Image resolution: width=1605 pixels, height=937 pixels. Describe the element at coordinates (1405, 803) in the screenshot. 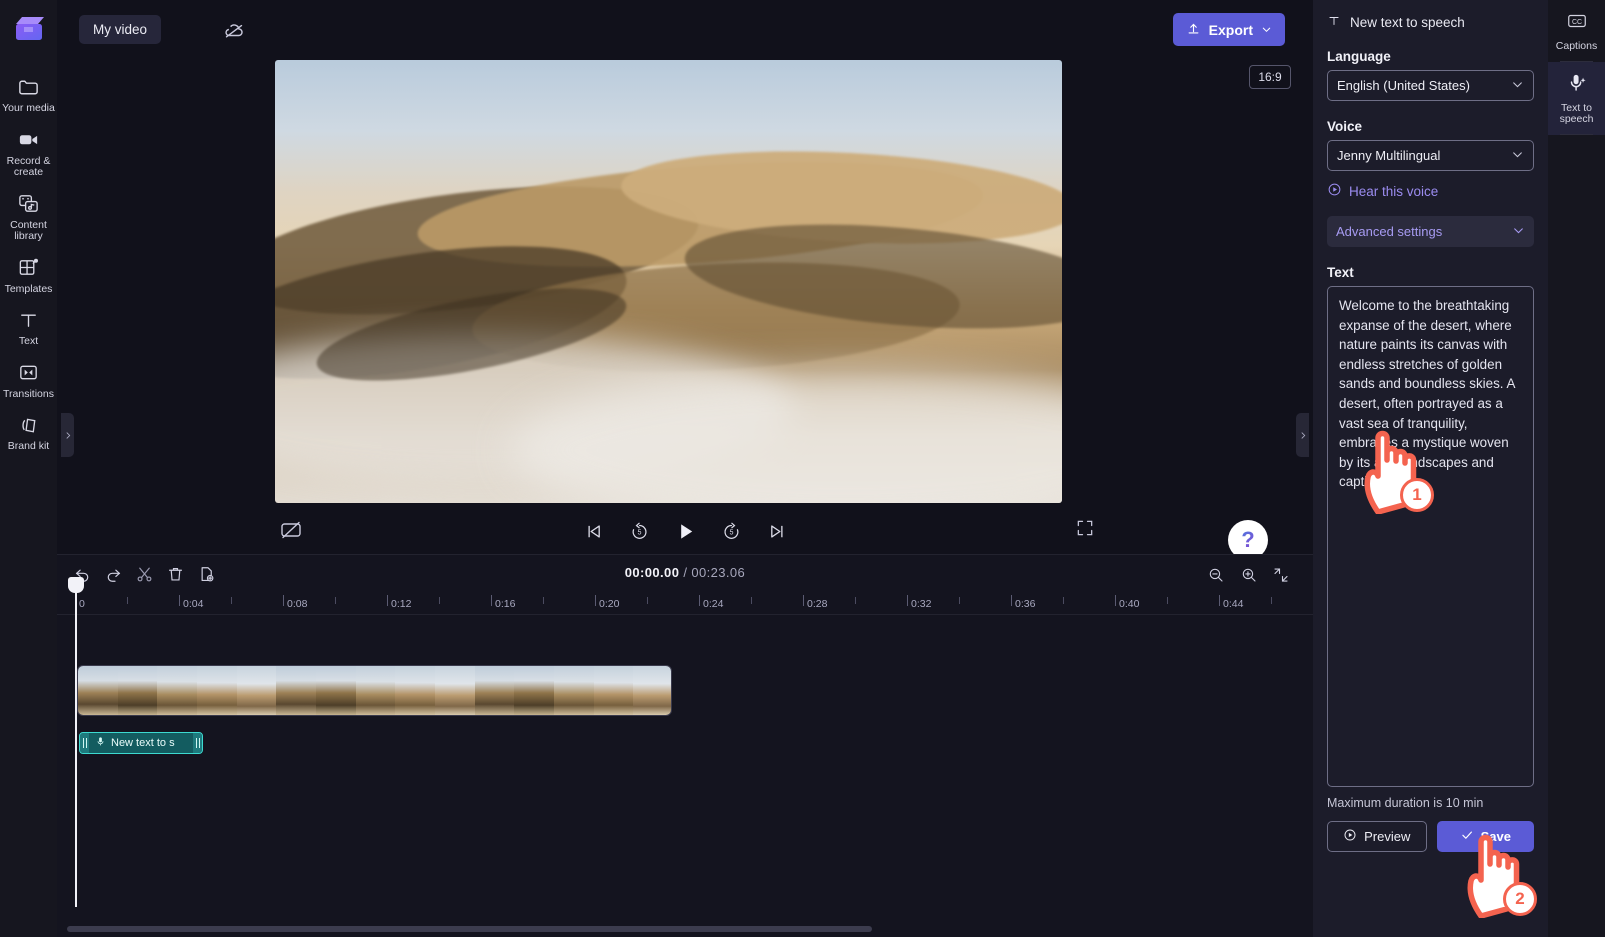

I see `duration-hint: Maximum duration is 10 min` at that location.